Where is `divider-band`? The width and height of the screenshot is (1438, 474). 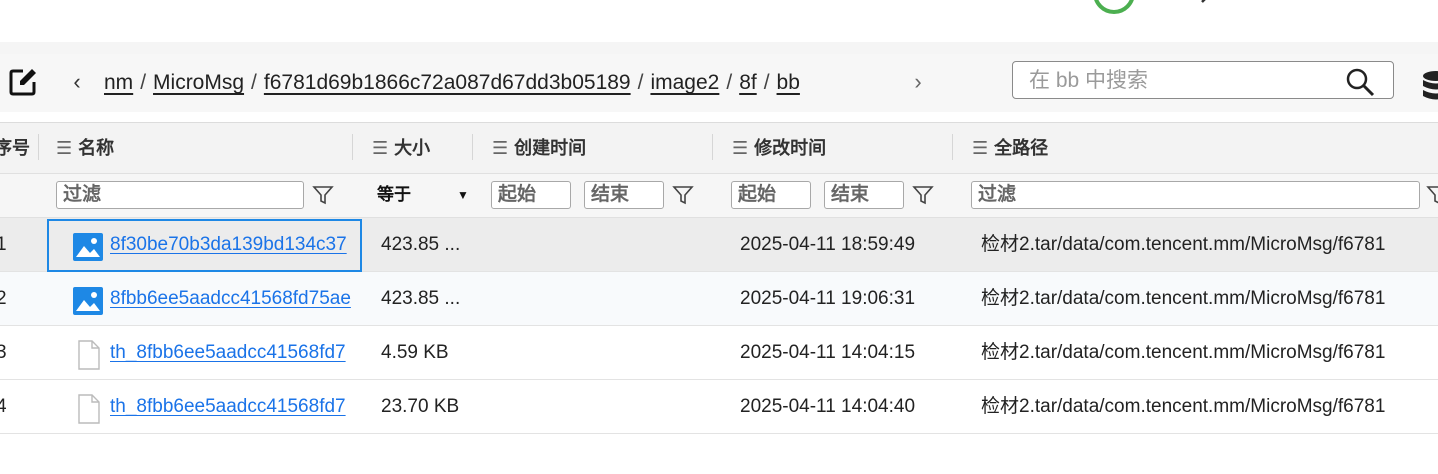
divider-band is located at coordinates (719, 48).